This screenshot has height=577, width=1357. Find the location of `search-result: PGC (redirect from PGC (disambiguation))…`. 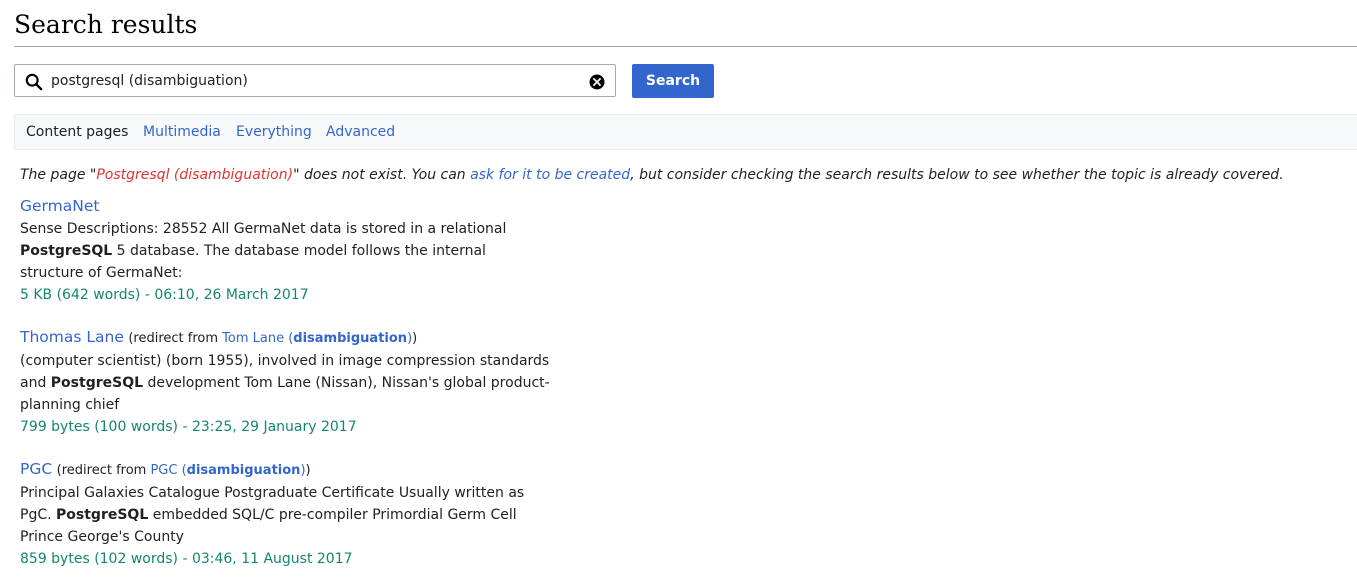

search-result: PGC (redirect from PGC (disambiguation))… is located at coordinates (272, 514).